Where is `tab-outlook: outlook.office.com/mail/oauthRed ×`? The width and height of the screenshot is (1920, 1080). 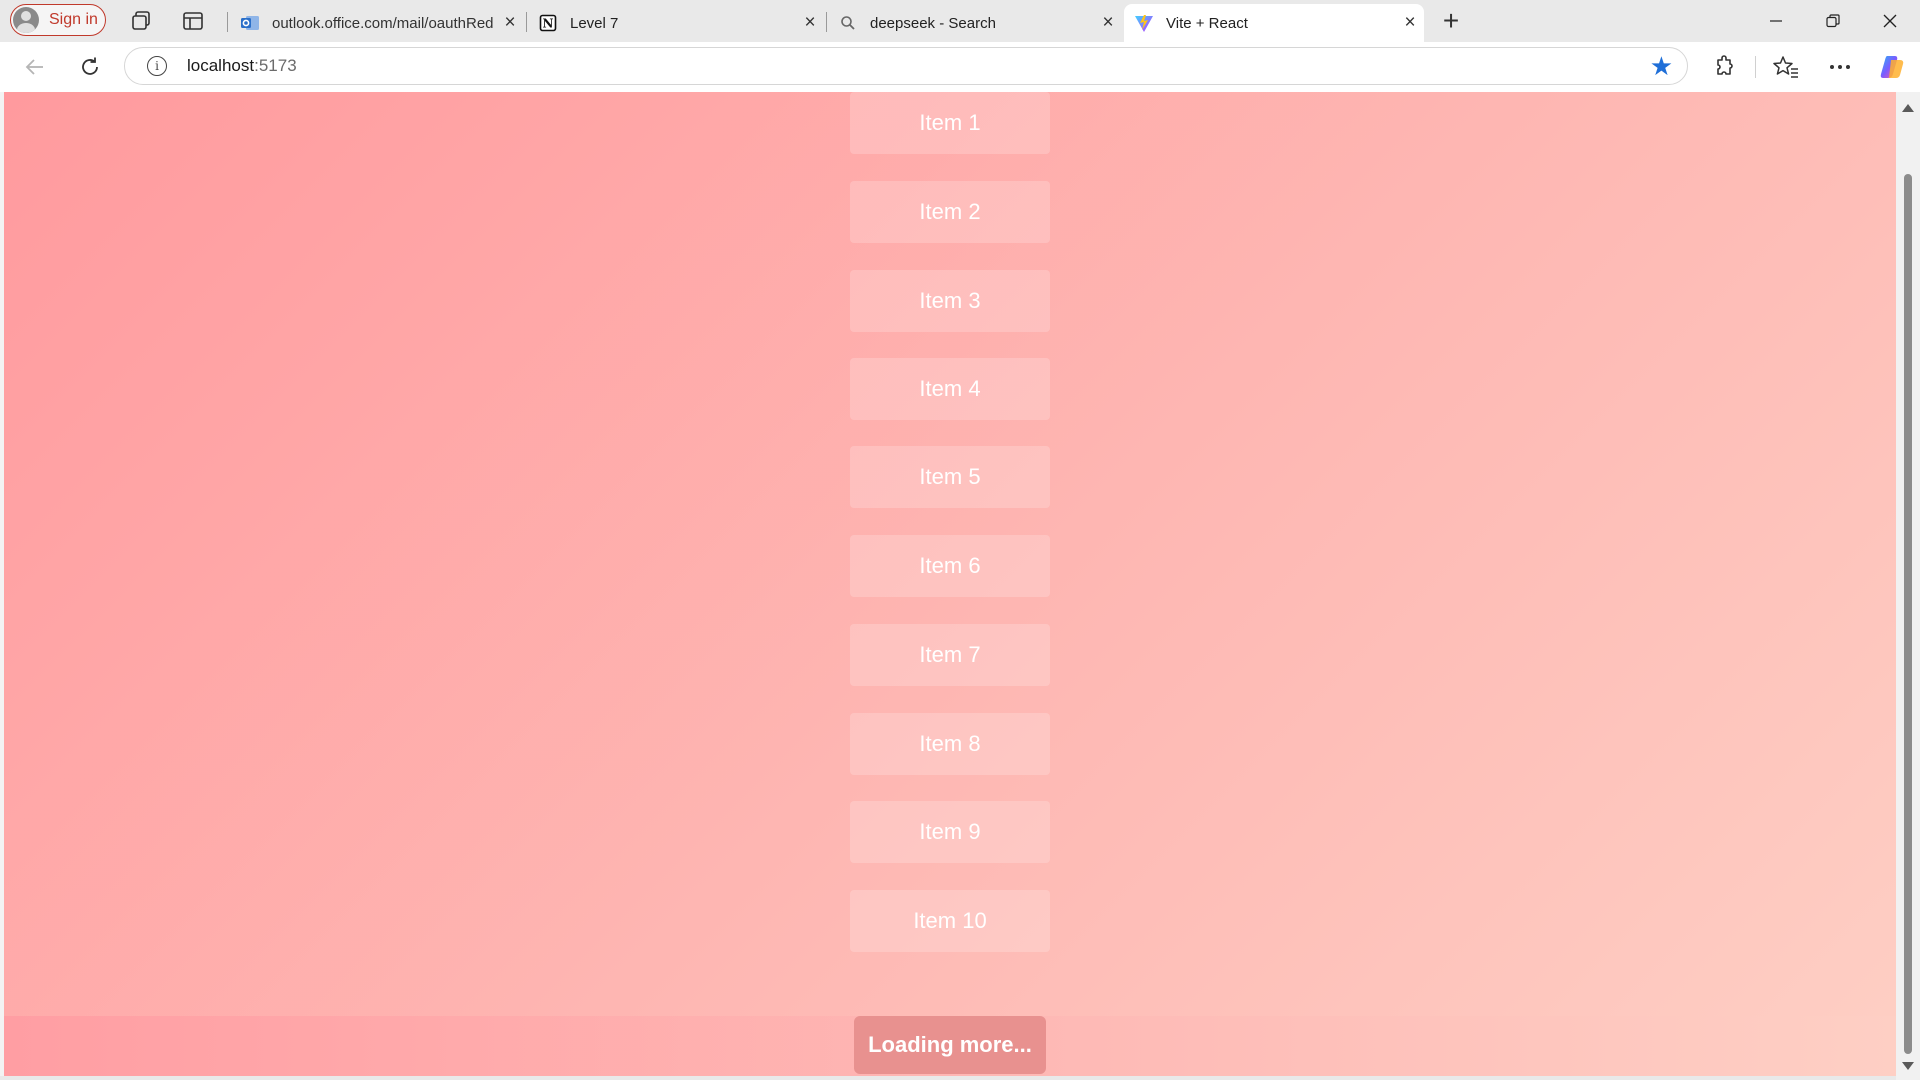
tab-outlook: outlook.office.com/mail/oauthRed × is located at coordinates (377, 23).